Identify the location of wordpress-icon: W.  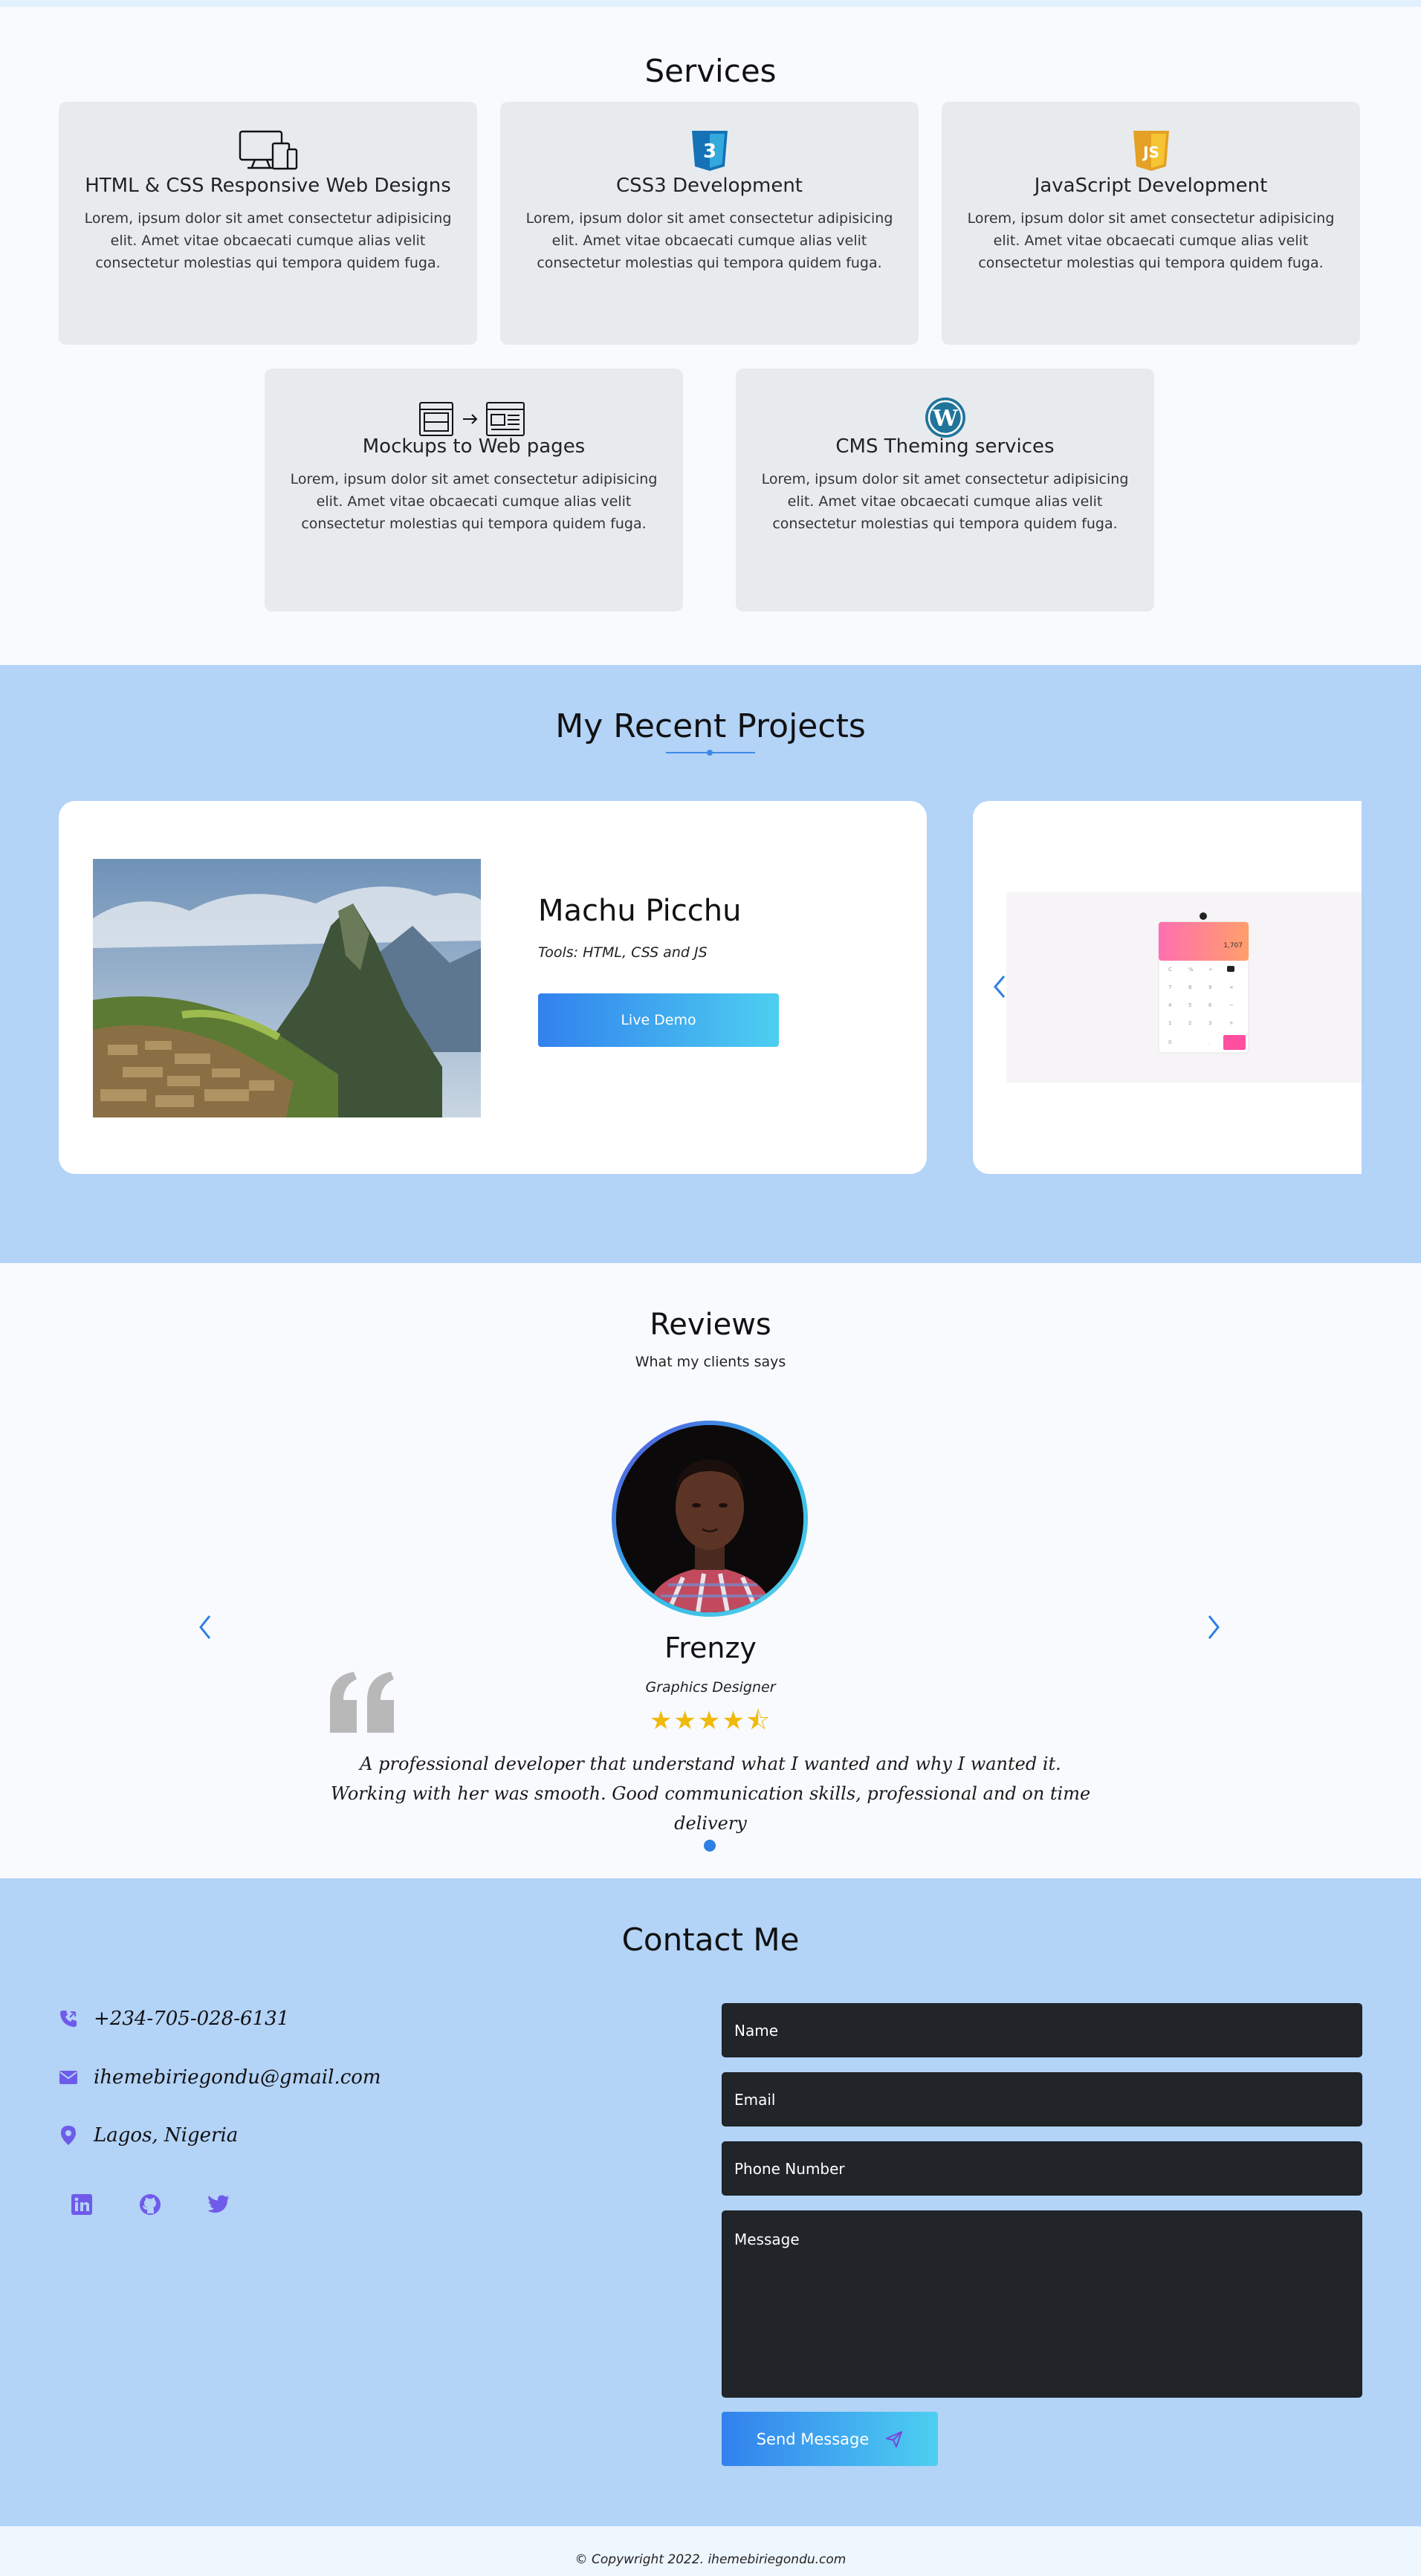
(945, 417).